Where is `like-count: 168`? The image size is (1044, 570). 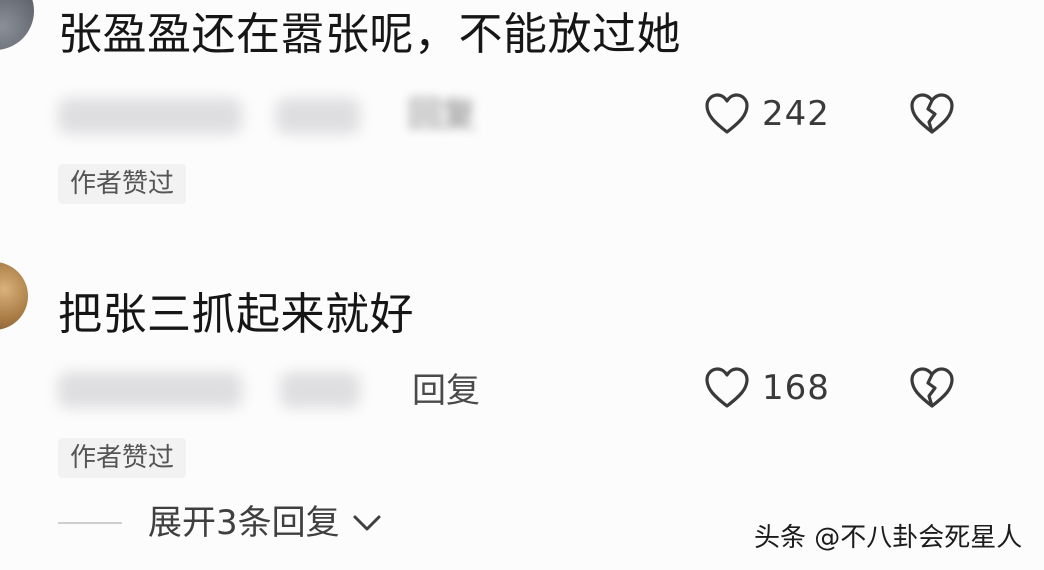
like-count: 168 is located at coordinates (796, 388).